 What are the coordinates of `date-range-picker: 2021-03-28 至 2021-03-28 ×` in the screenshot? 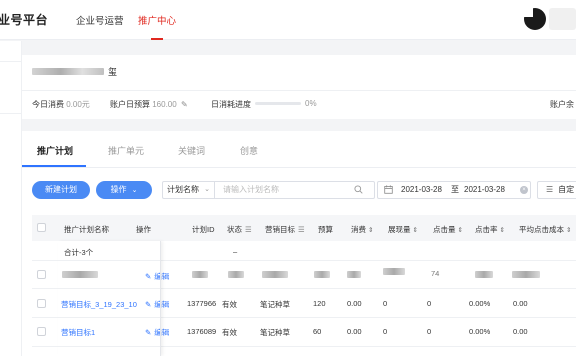 It's located at (454, 190).